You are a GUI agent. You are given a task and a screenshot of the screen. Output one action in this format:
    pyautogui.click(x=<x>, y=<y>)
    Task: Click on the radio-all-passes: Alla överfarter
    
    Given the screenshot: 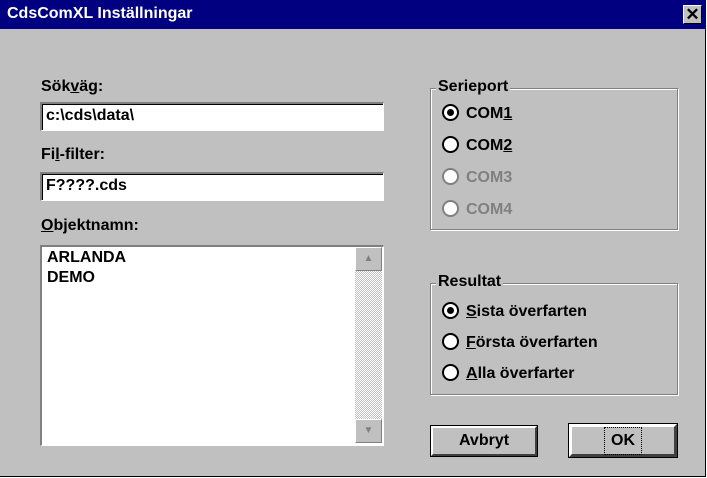 What is the action you would take?
    pyautogui.click(x=508, y=373)
    